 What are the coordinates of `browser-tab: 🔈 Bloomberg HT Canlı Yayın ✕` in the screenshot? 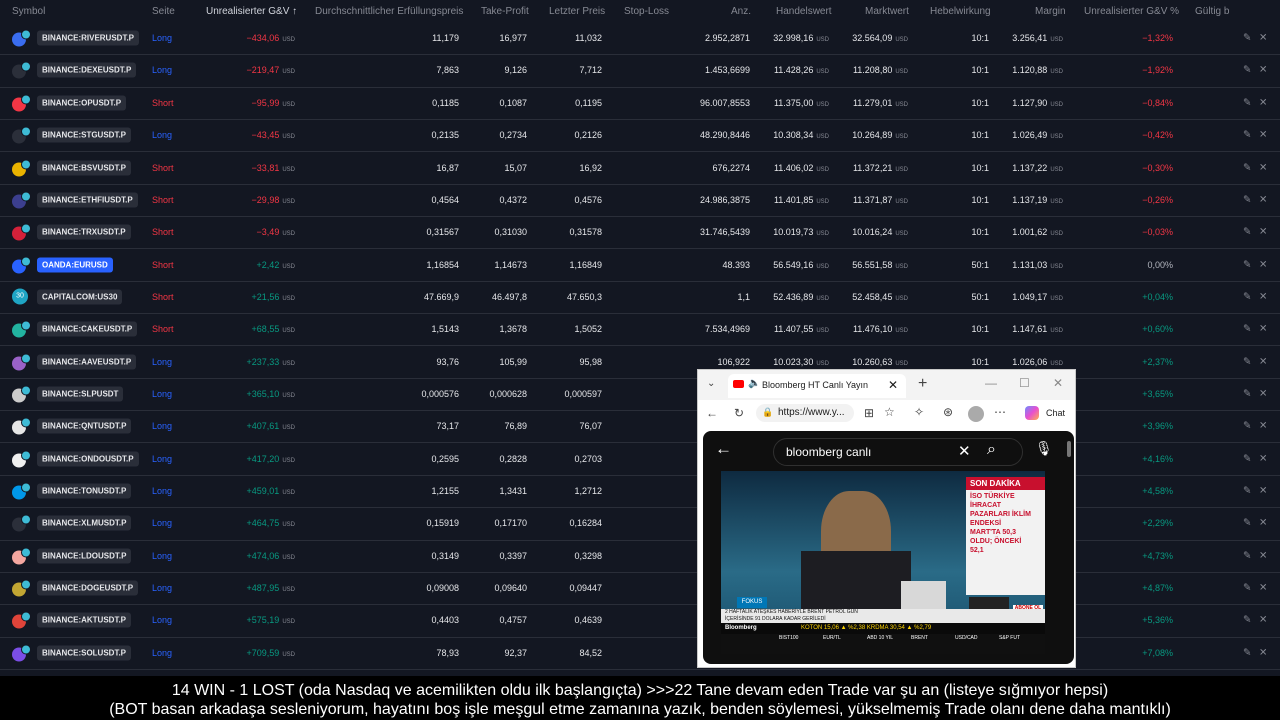 It's located at (817, 386).